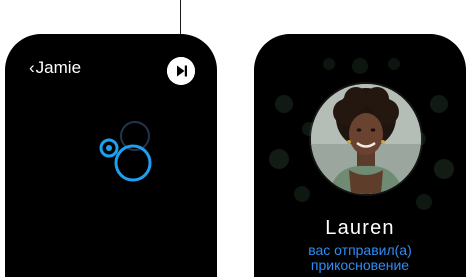 The height and width of the screenshot is (277, 467). I want to click on back-label: Jamie, so click(58, 67).